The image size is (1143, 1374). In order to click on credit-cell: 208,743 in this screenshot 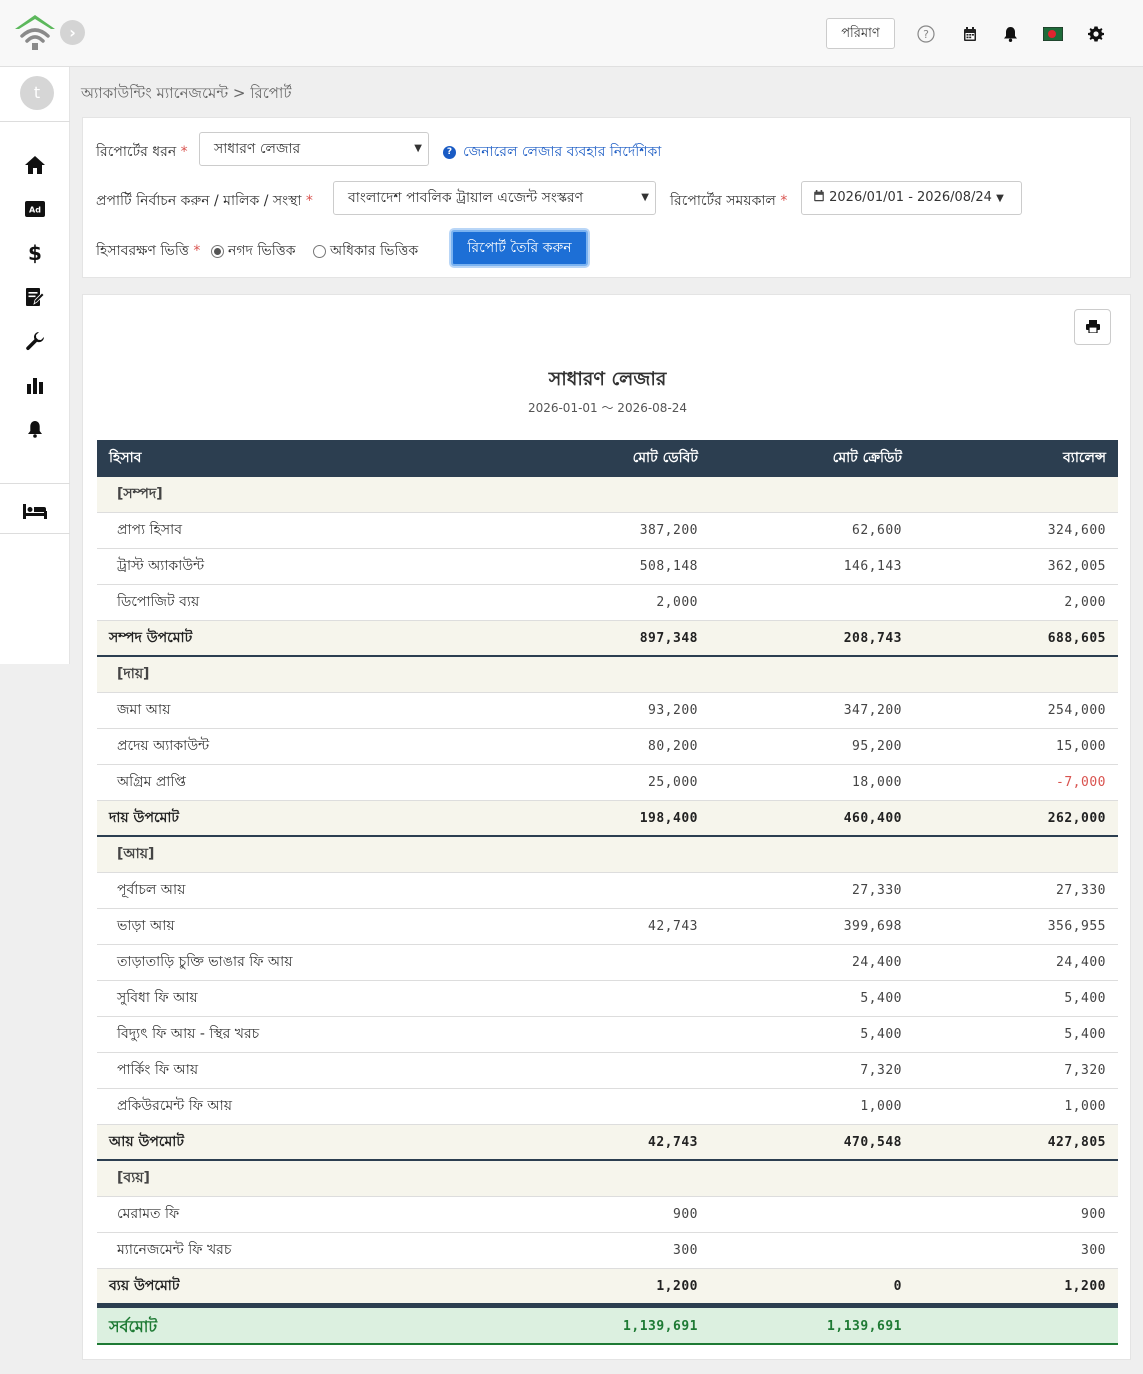, I will do `click(872, 638)`.